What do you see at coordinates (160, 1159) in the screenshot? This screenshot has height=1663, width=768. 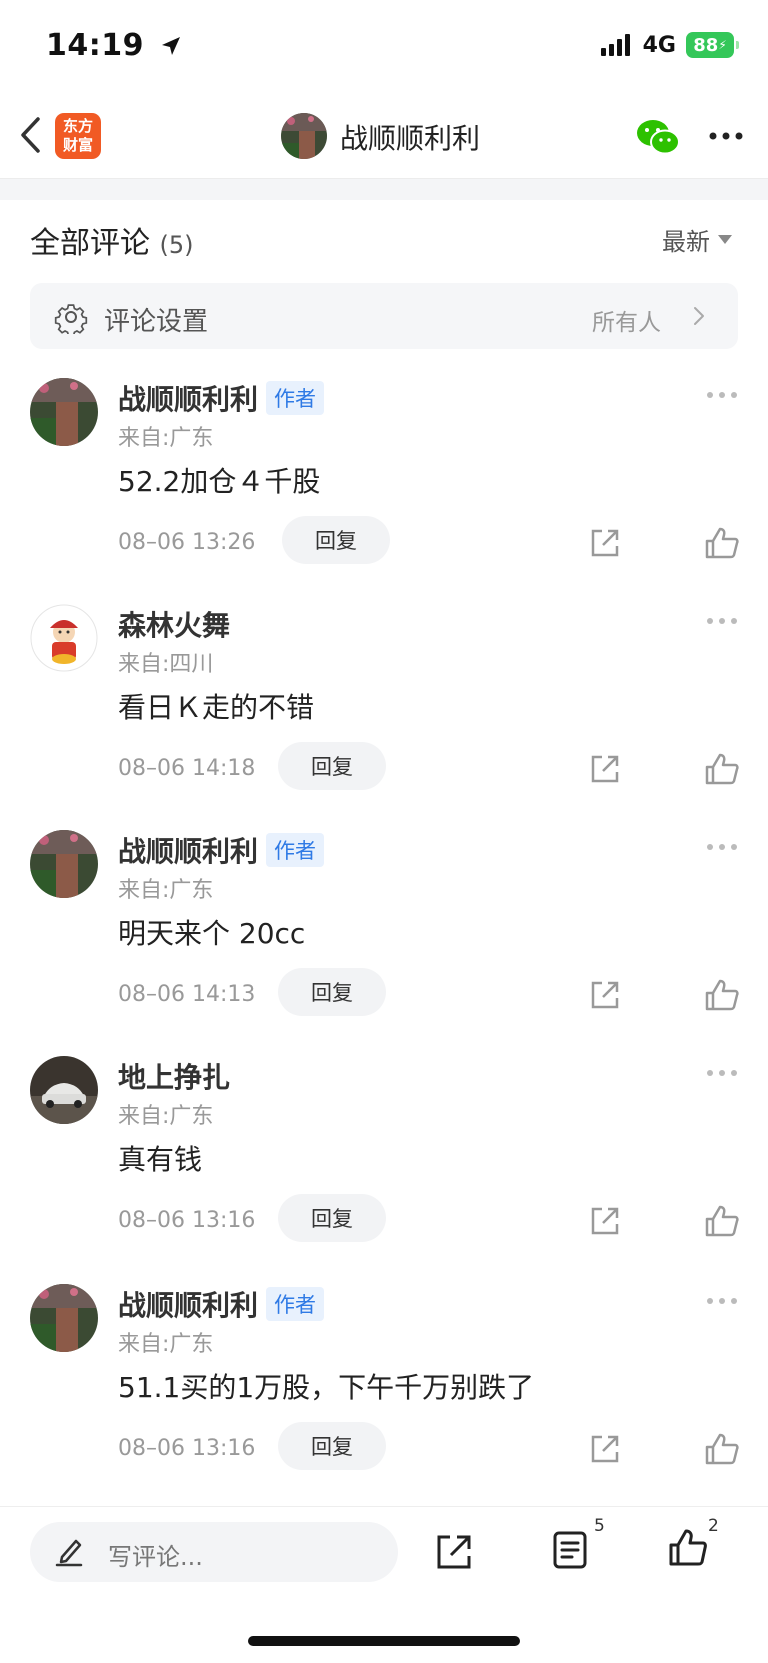 I see `comment-text: 真有钱` at bounding box center [160, 1159].